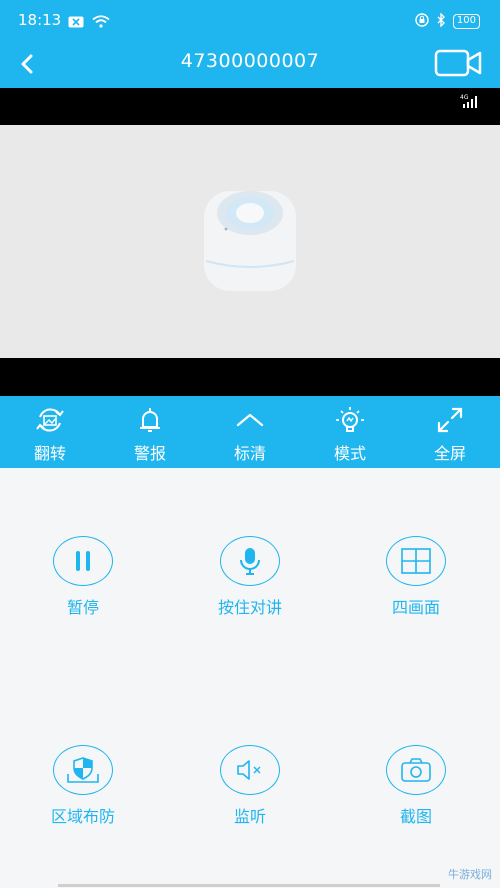 The image size is (500, 888). I want to click on screenshot-button: 截图, so click(416, 790).